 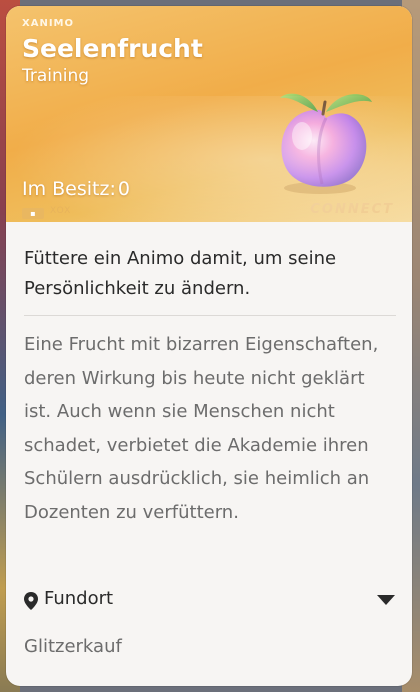 I want to click on possession-label: Im Besitz:, so click(x=69, y=189).